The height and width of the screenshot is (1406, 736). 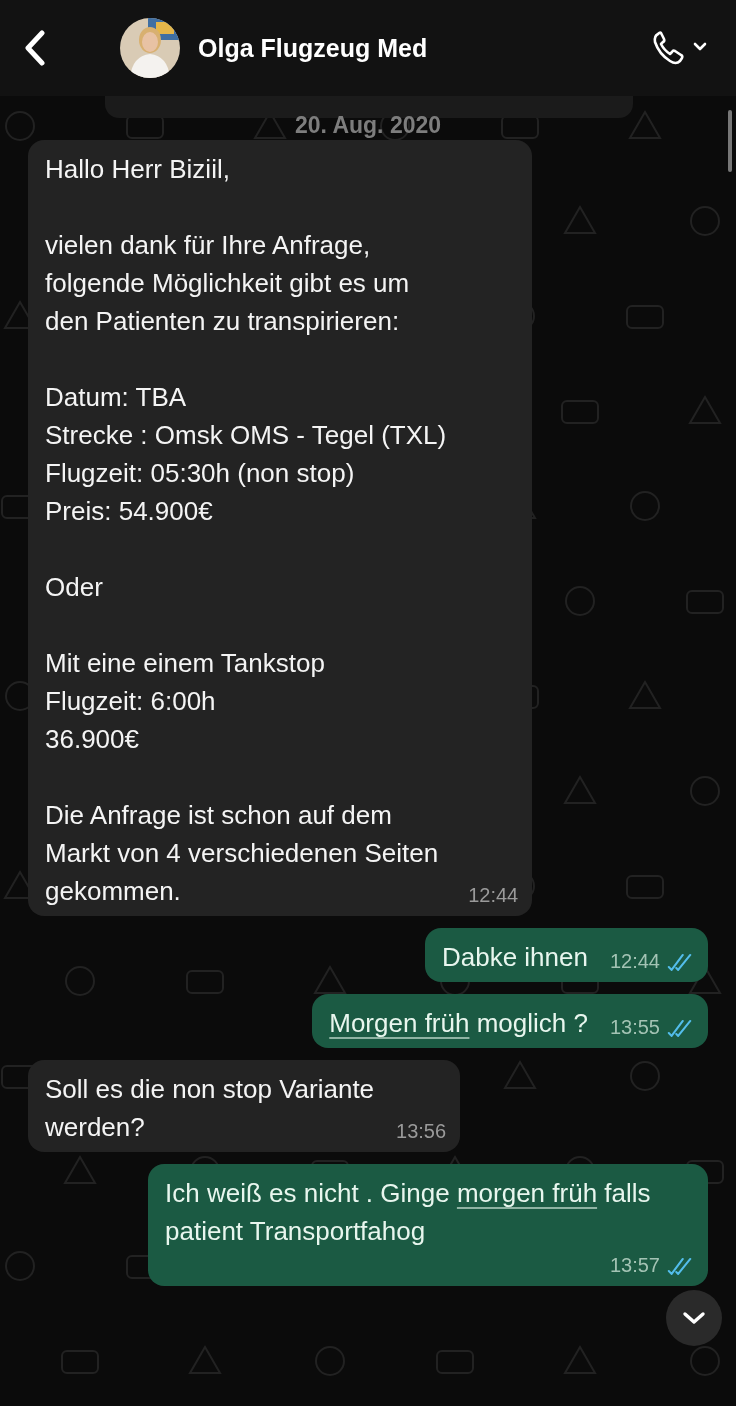 I want to click on message-text: Morgen früh moglich ?, so click(x=458, y=1023).